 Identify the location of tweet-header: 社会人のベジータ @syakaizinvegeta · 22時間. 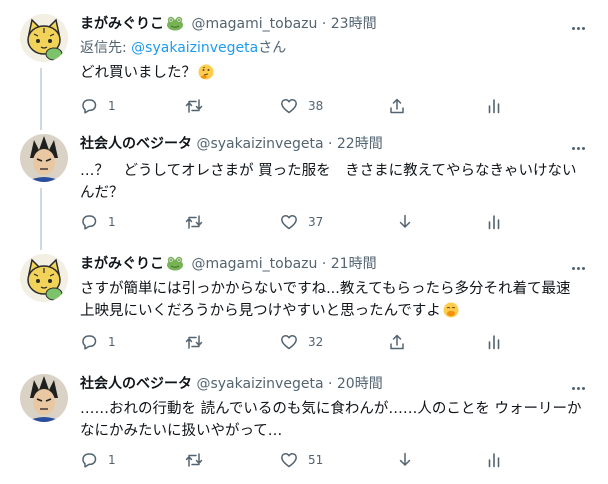
(231, 144).